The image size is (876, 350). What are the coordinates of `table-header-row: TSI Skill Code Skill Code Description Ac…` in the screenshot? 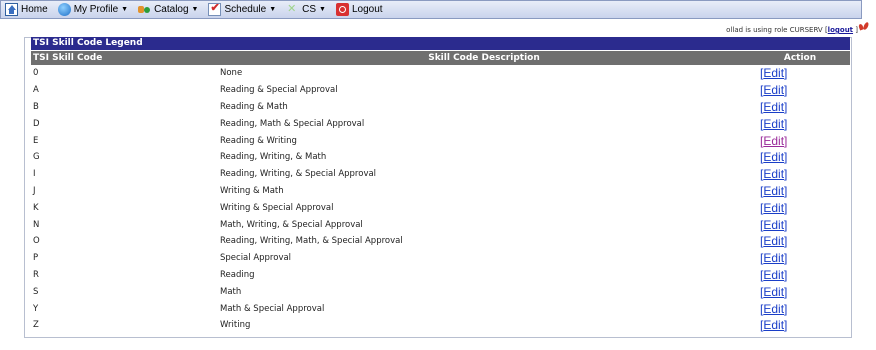 It's located at (440, 58).